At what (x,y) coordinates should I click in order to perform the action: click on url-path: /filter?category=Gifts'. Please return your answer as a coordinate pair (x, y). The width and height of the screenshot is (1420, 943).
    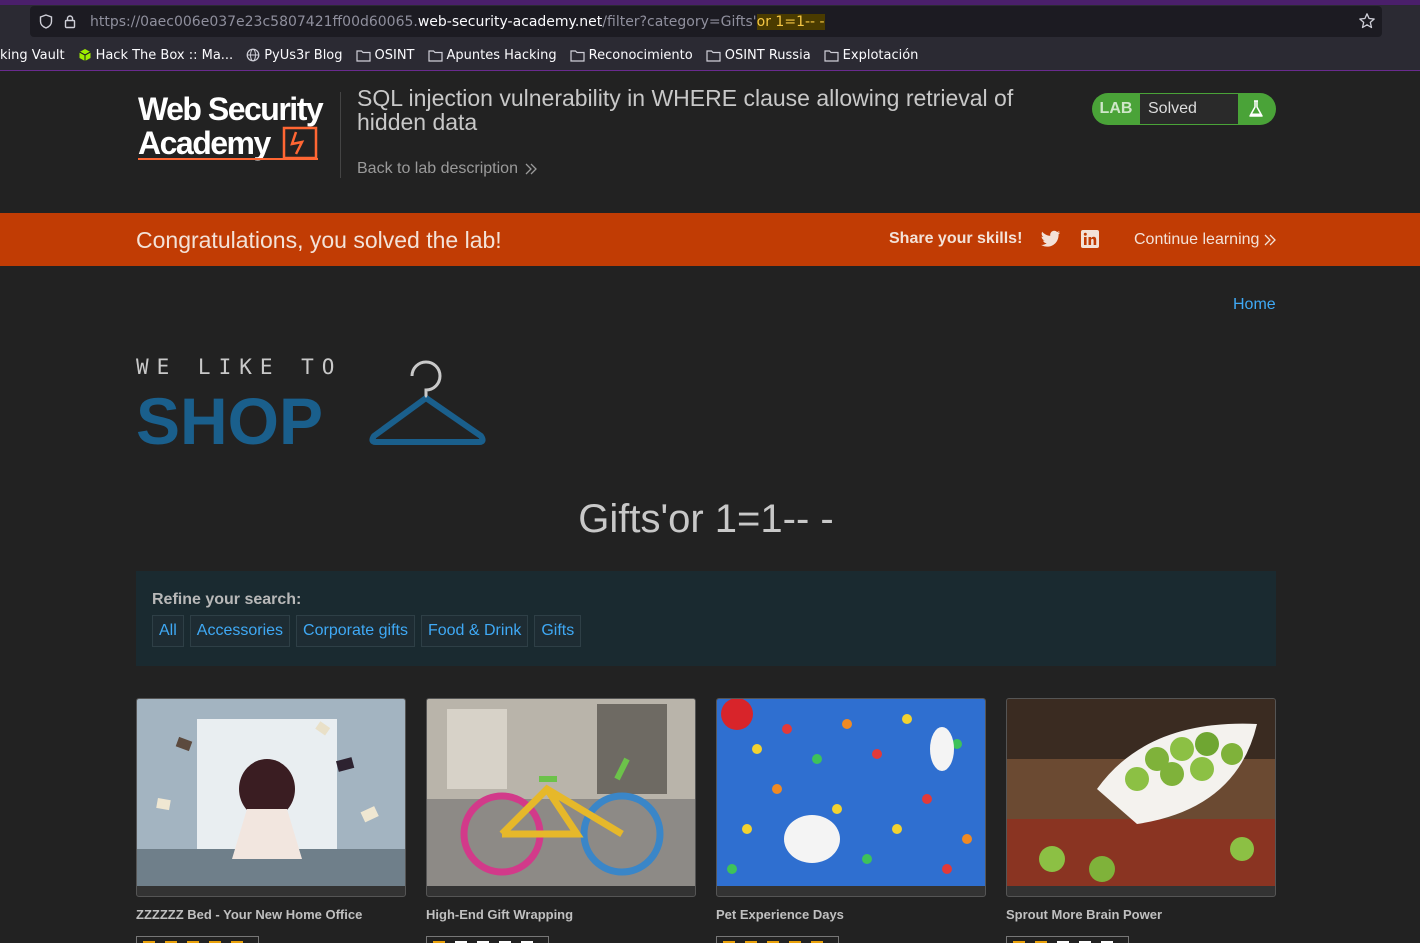
    Looking at the image, I should click on (679, 21).